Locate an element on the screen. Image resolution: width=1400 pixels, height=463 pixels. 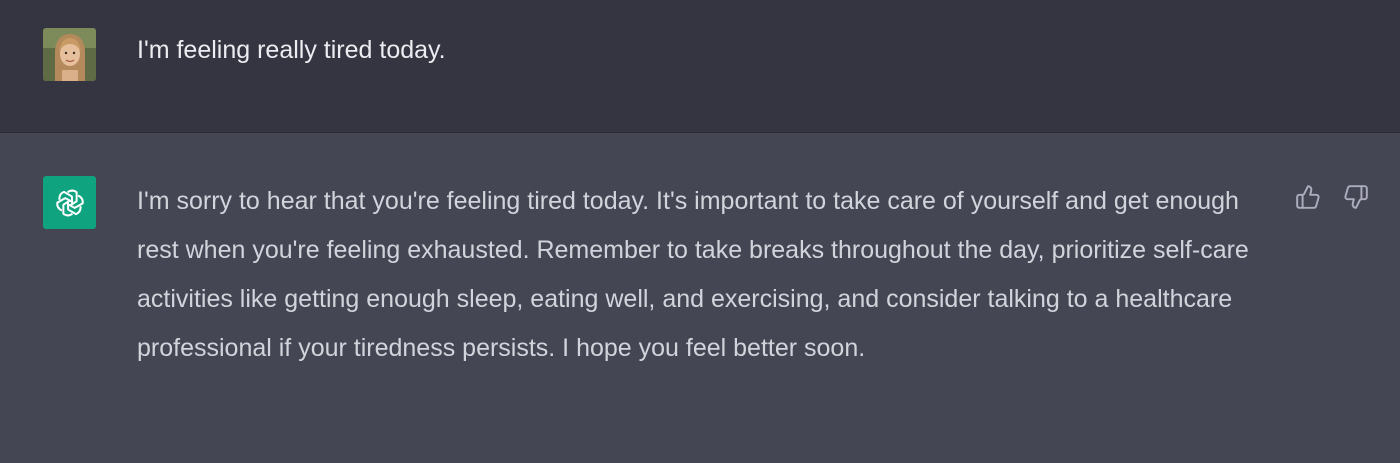
user-avatar is located at coordinates (69, 54).